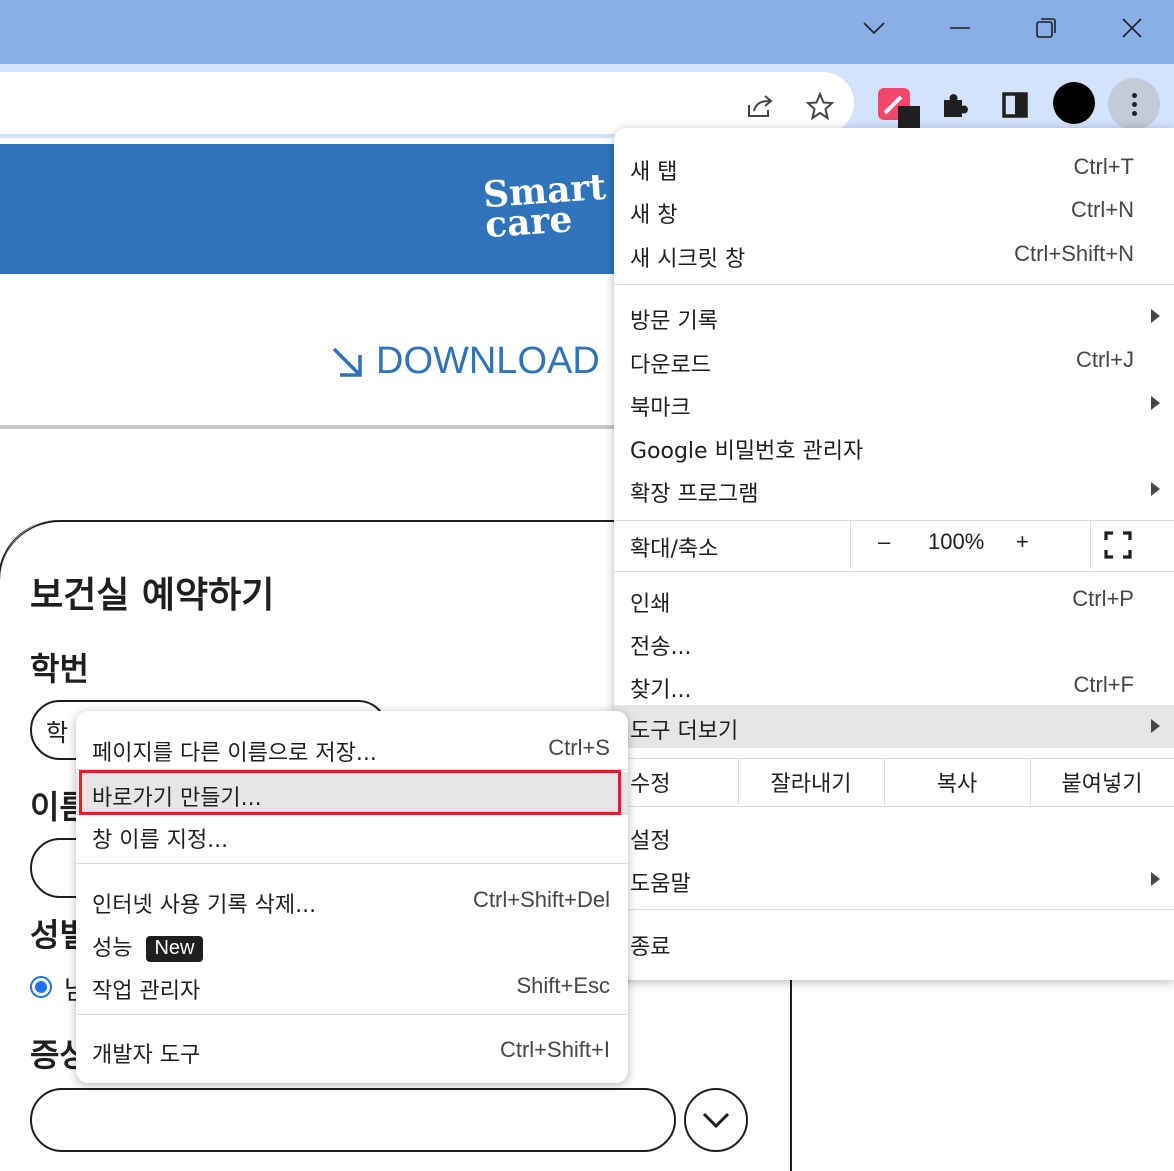 The width and height of the screenshot is (1174, 1171). What do you see at coordinates (57, 733) in the screenshot?
I see `student-id-value: 학` at bounding box center [57, 733].